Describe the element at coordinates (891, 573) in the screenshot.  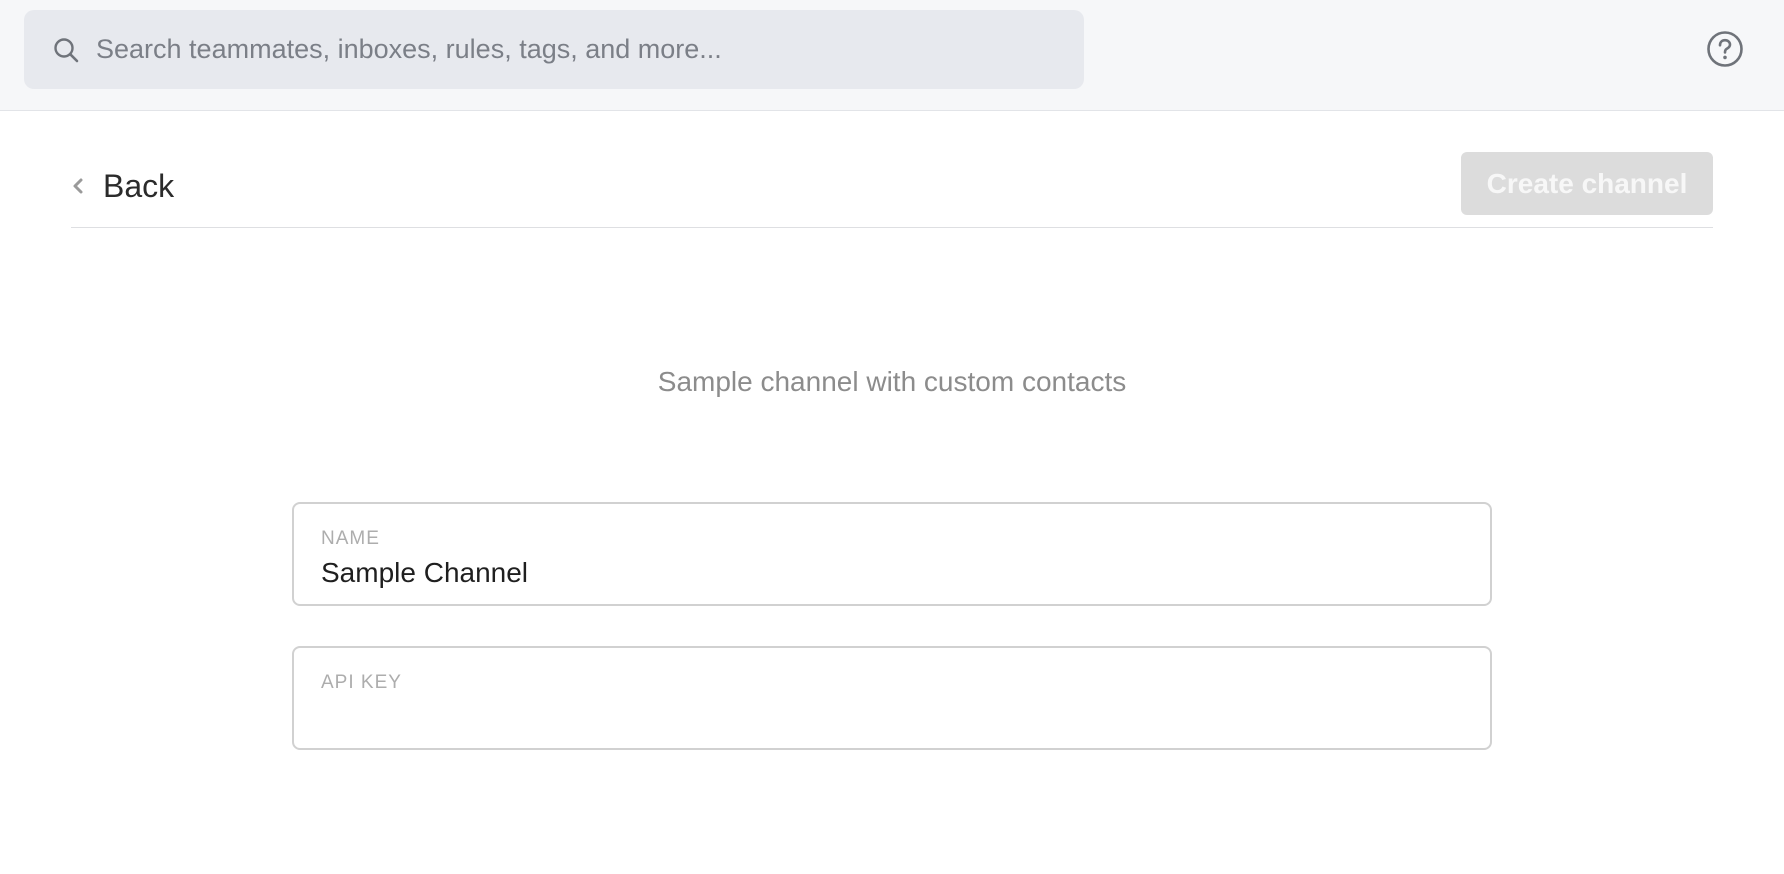
I see `name-input` at that location.